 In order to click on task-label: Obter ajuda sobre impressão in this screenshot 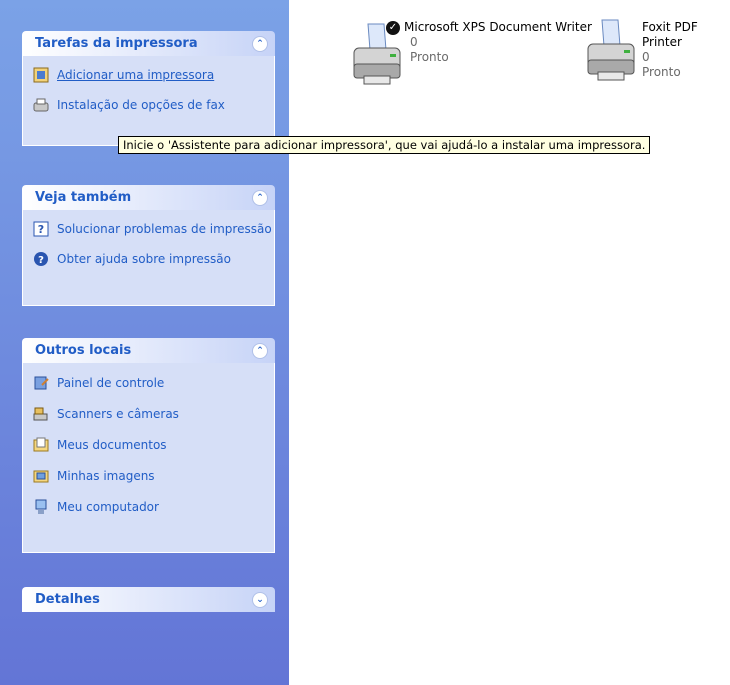, I will do `click(144, 259)`.